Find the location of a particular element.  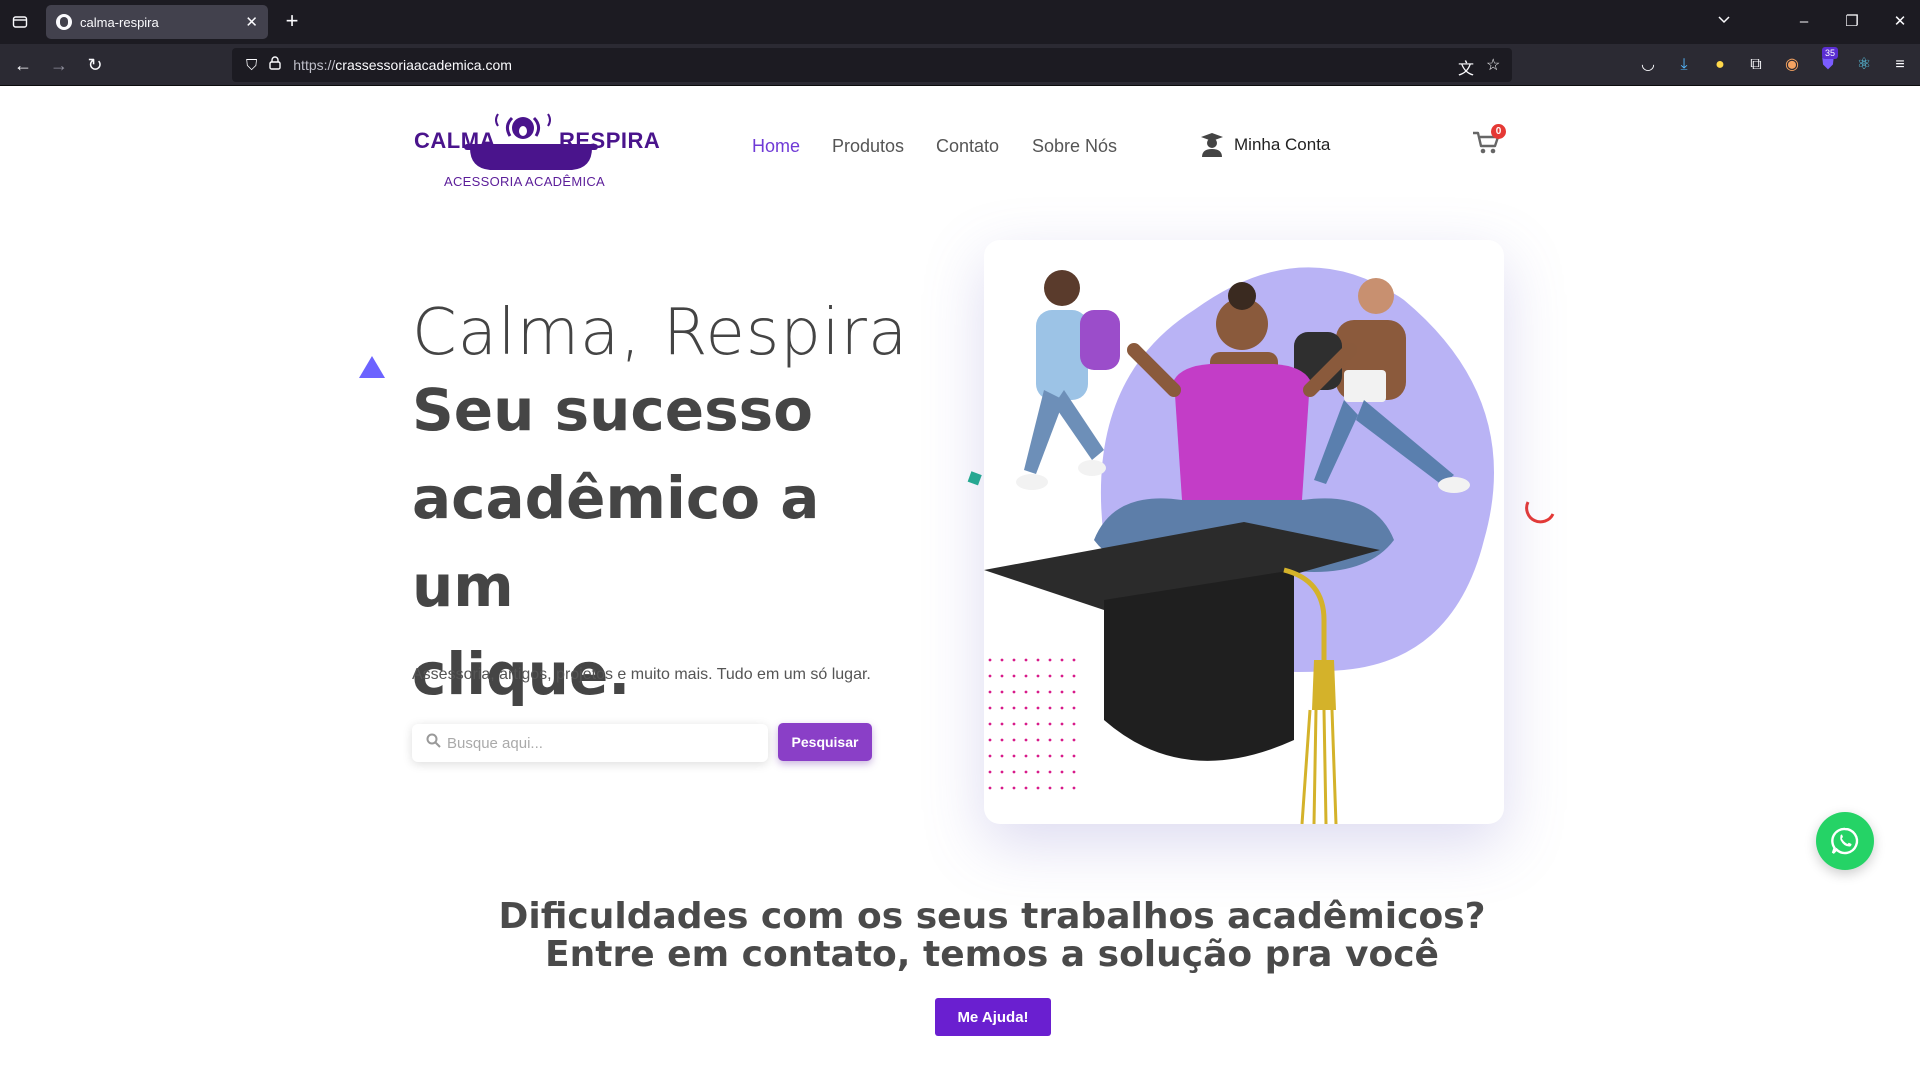

hero-illustration-card is located at coordinates (1244, 532).